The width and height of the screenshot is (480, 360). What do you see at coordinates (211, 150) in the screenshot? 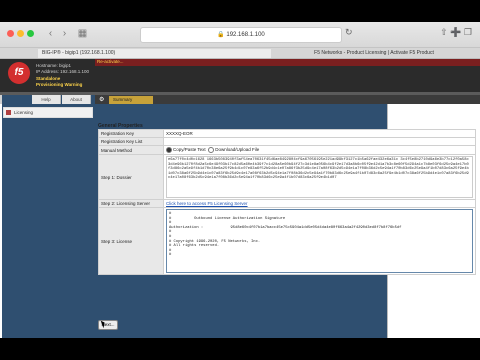
I see `radio-download-upload` at bounding box center [211, 150].